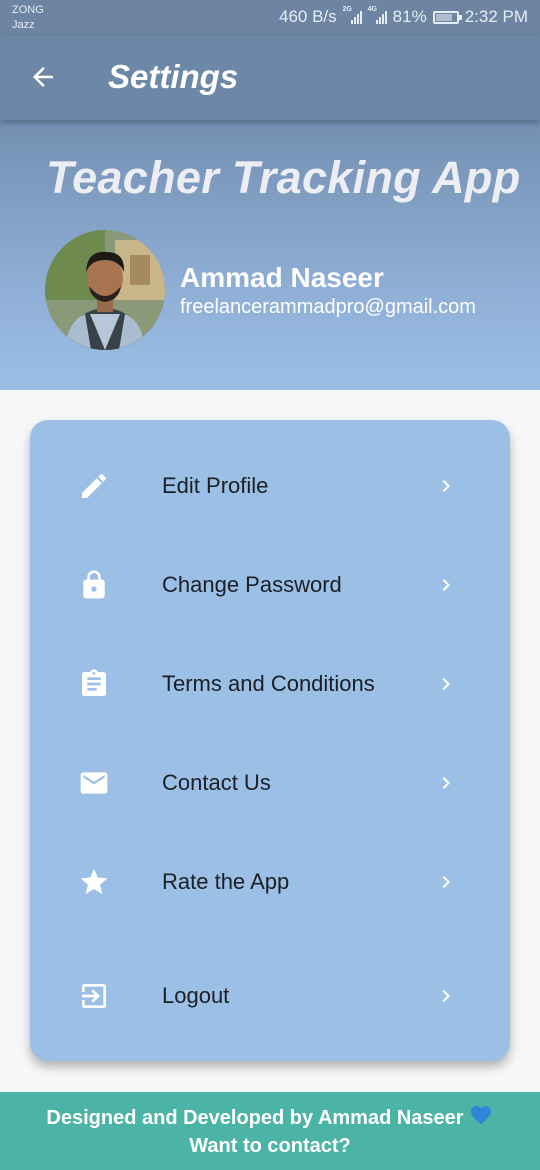 The width and height of the screenshot is (540, 1170). I want to click on footer-line1: Designed and Developed by Ammad Naseer, so click(270, 1117).